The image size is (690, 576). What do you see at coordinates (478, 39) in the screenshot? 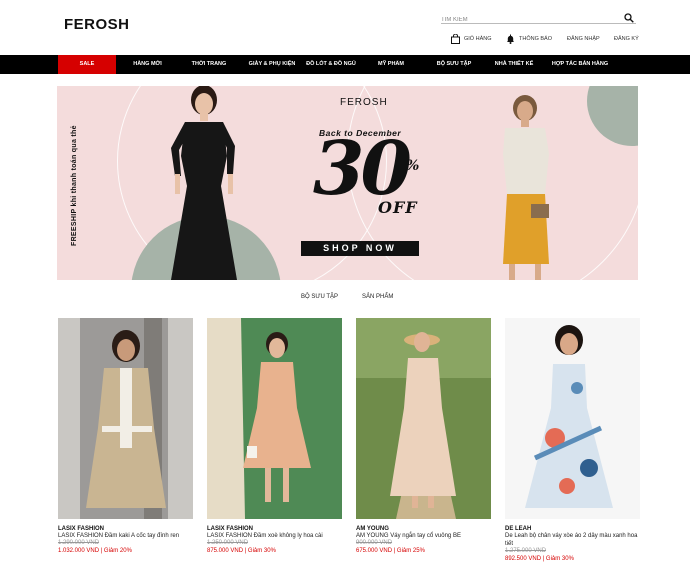
I see `cart-label: GIỎ HÀNG` at bounding box center [478, 39].